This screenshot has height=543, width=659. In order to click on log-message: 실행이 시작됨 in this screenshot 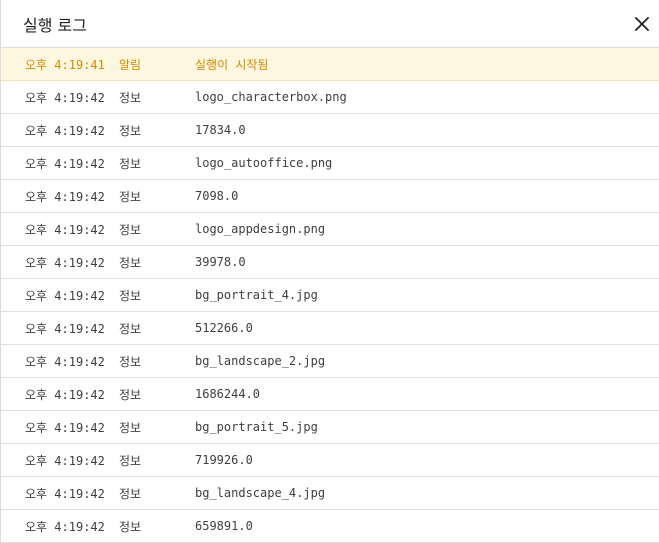, I will do `click(232, 64)`.